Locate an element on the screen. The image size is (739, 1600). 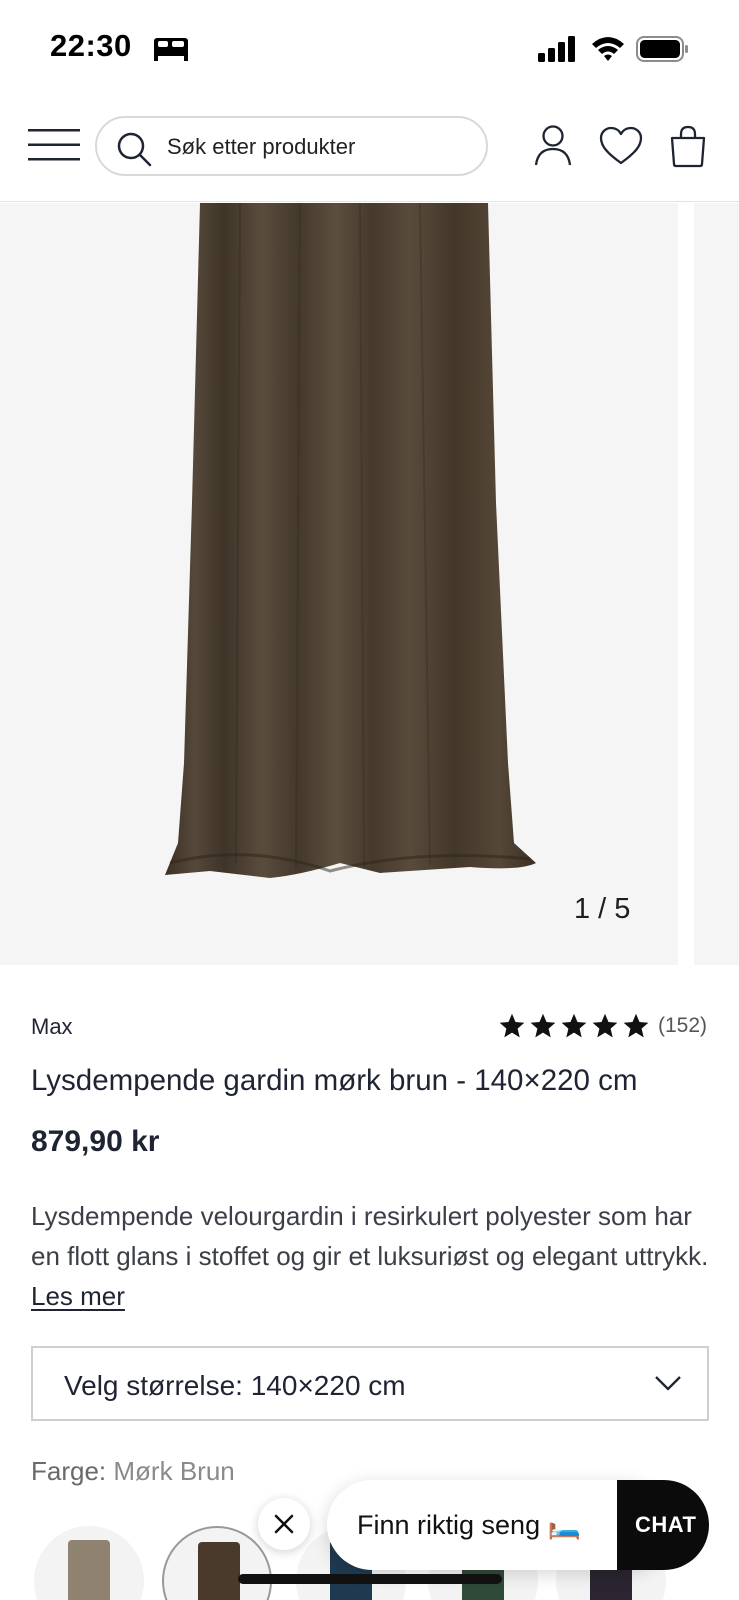
bed-icon is located at coordinates (171, 49).